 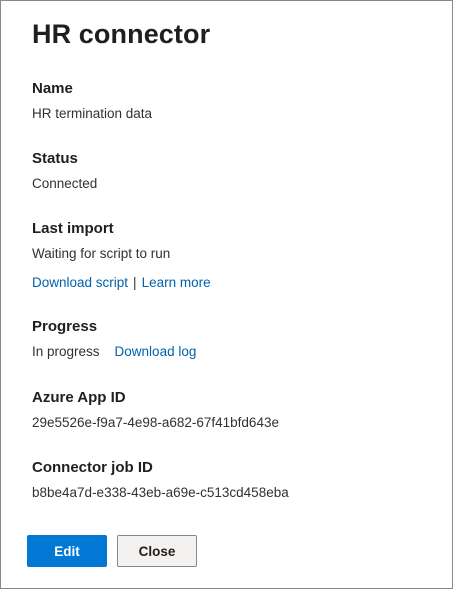 I want to click on status-label: Status, so click(x=55, y=158).